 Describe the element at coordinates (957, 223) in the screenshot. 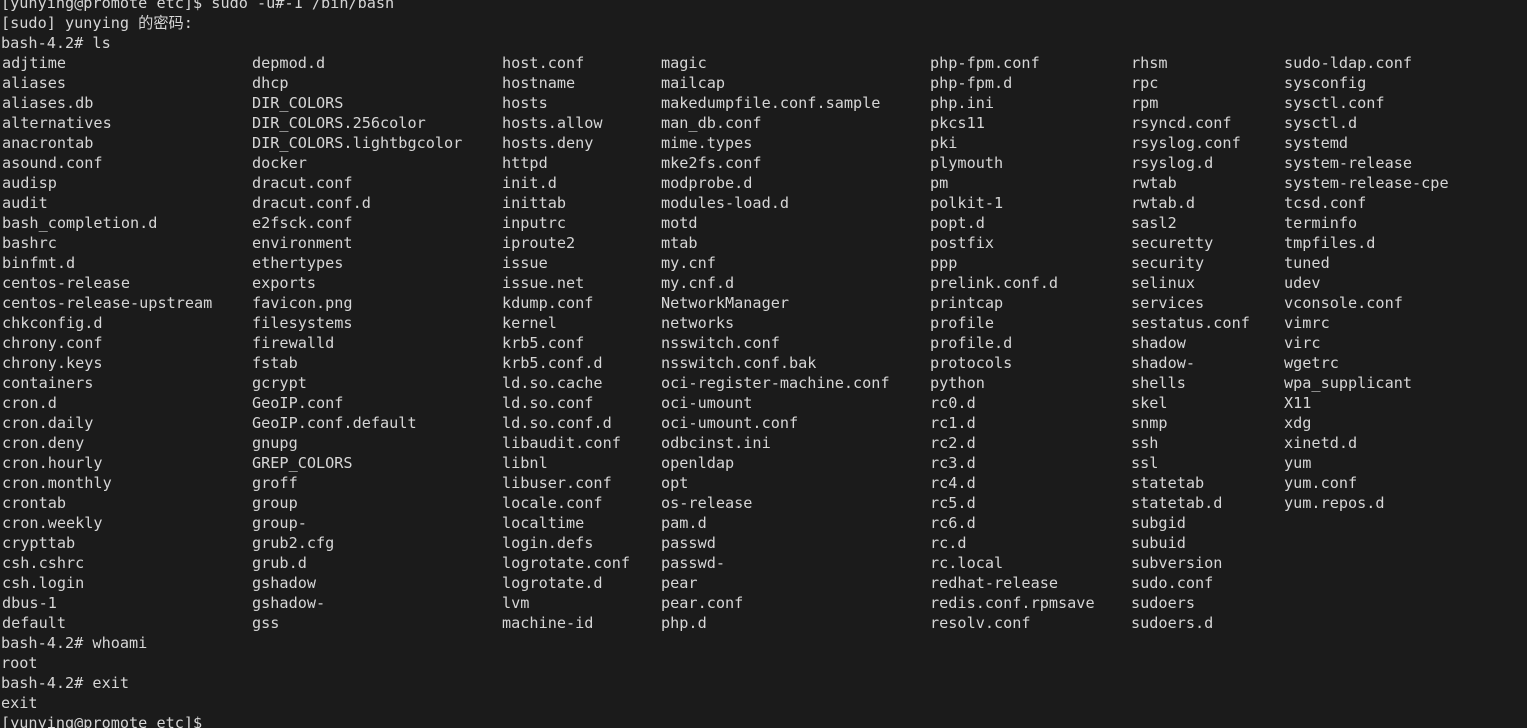

I see `ls-entry: popt.d` at that location.